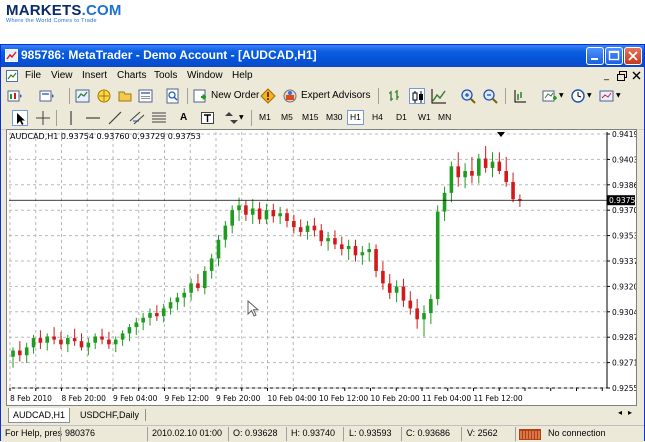  What do you see at coordinates (439, 96) in the screenshot?
I see `line-chart-icon` at bounding box center [439, 96].